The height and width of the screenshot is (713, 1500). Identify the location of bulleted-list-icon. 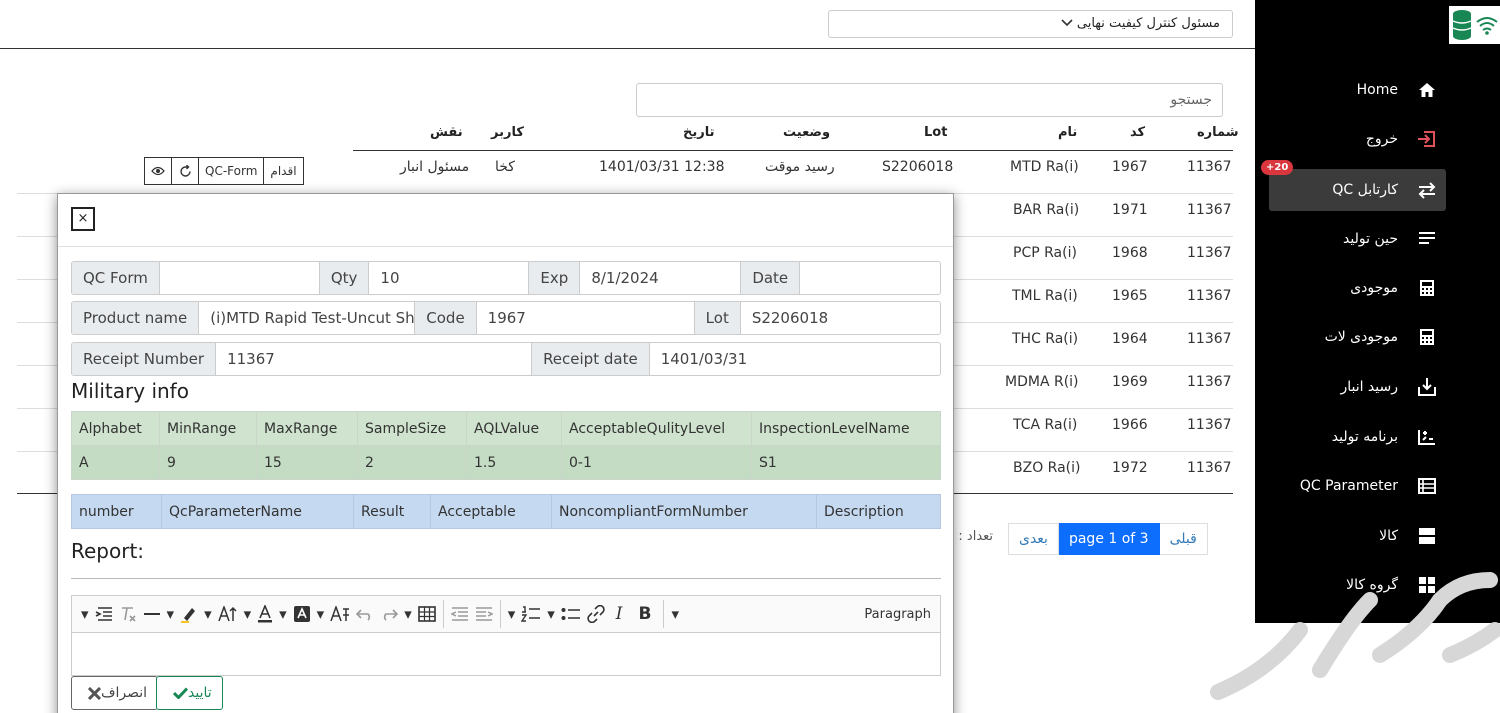
(571, 614).